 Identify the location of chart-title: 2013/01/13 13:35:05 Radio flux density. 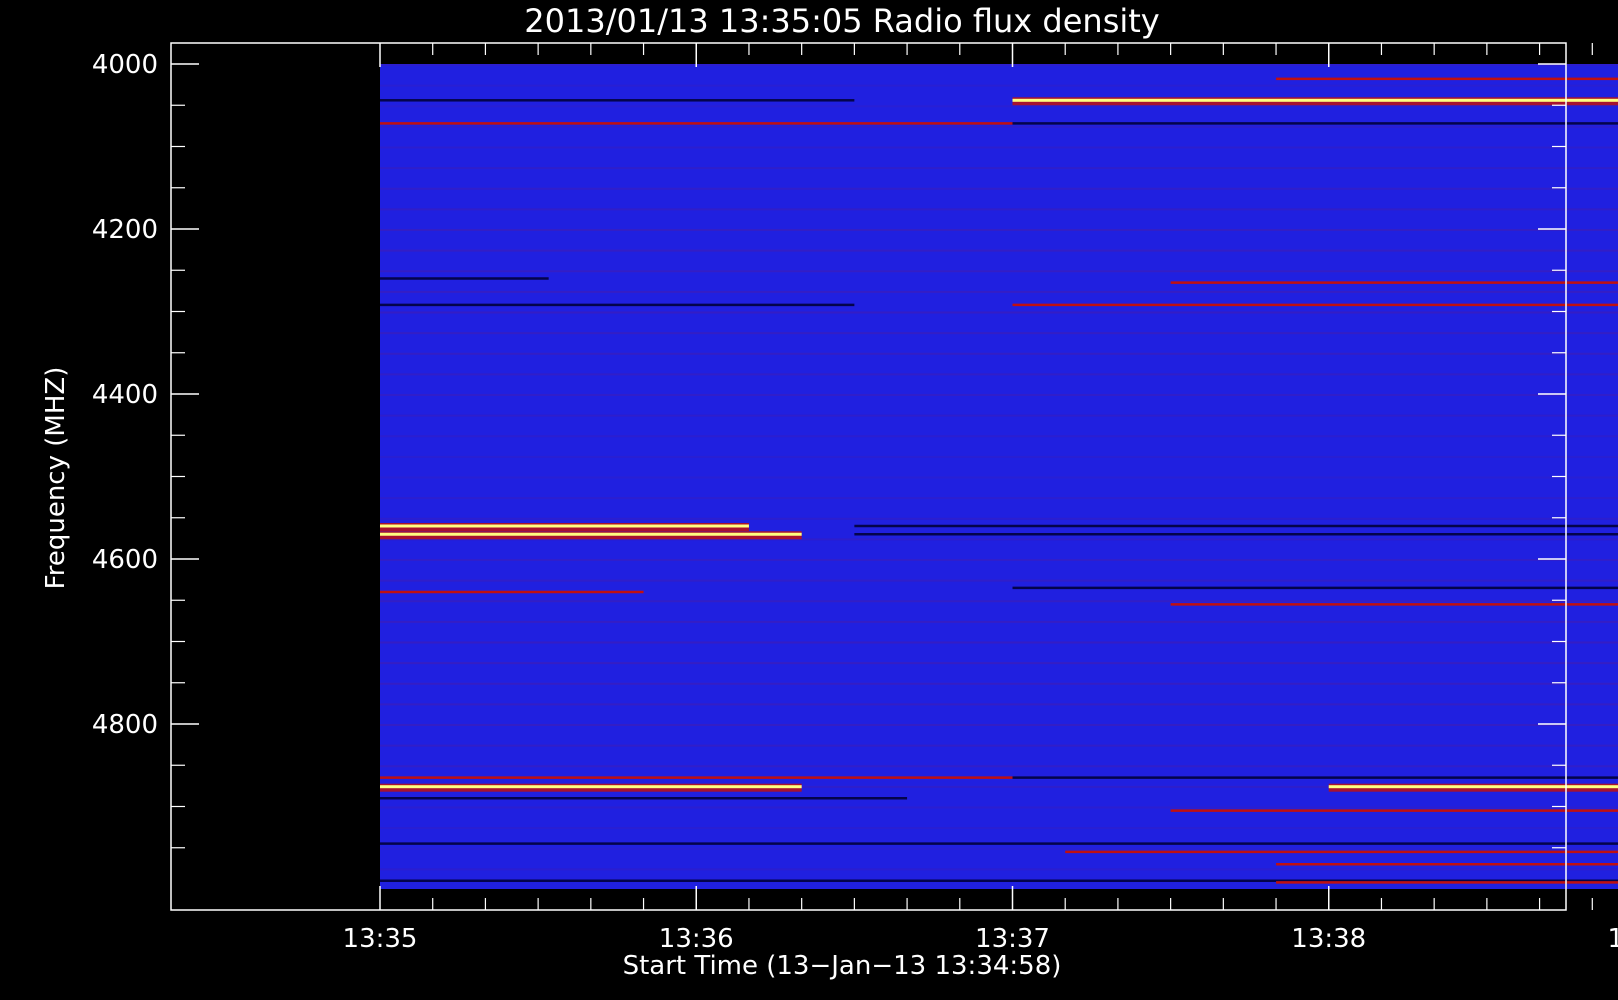
(841, 21).